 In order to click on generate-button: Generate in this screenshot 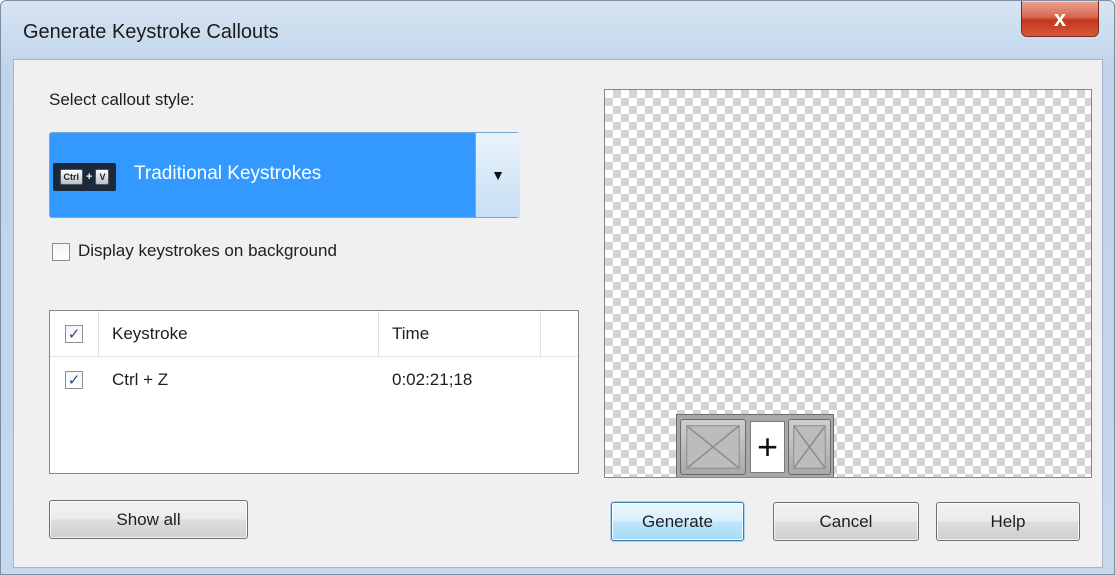, I will do `click(677, 521)`.